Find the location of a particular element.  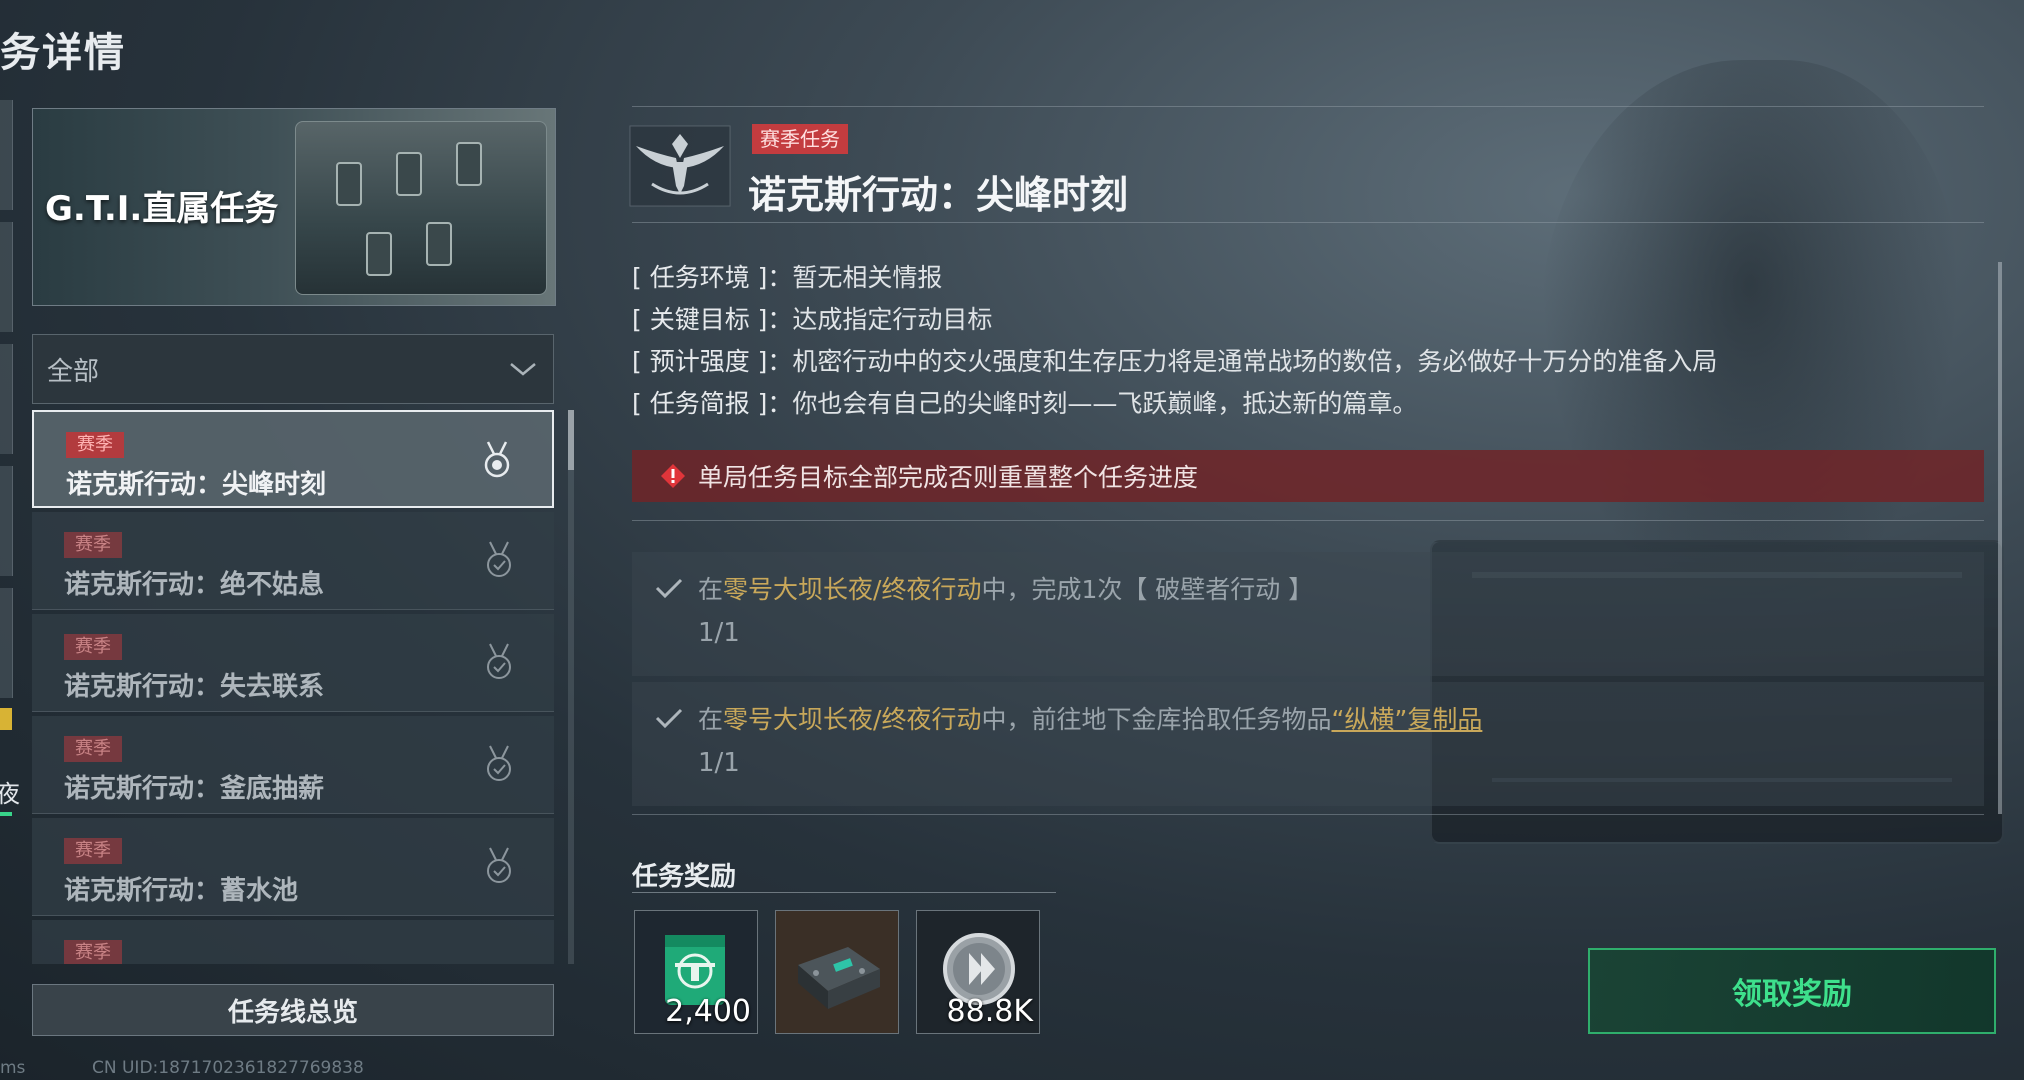

reward-item is located at coordinates (837, 972).